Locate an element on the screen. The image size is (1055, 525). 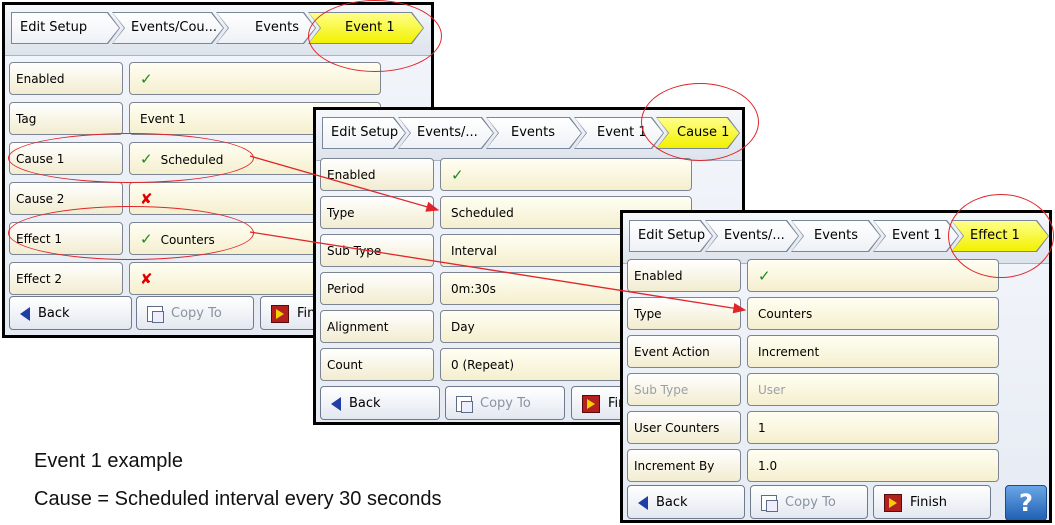
row-label: Tag is located at coordinates (66, 118).